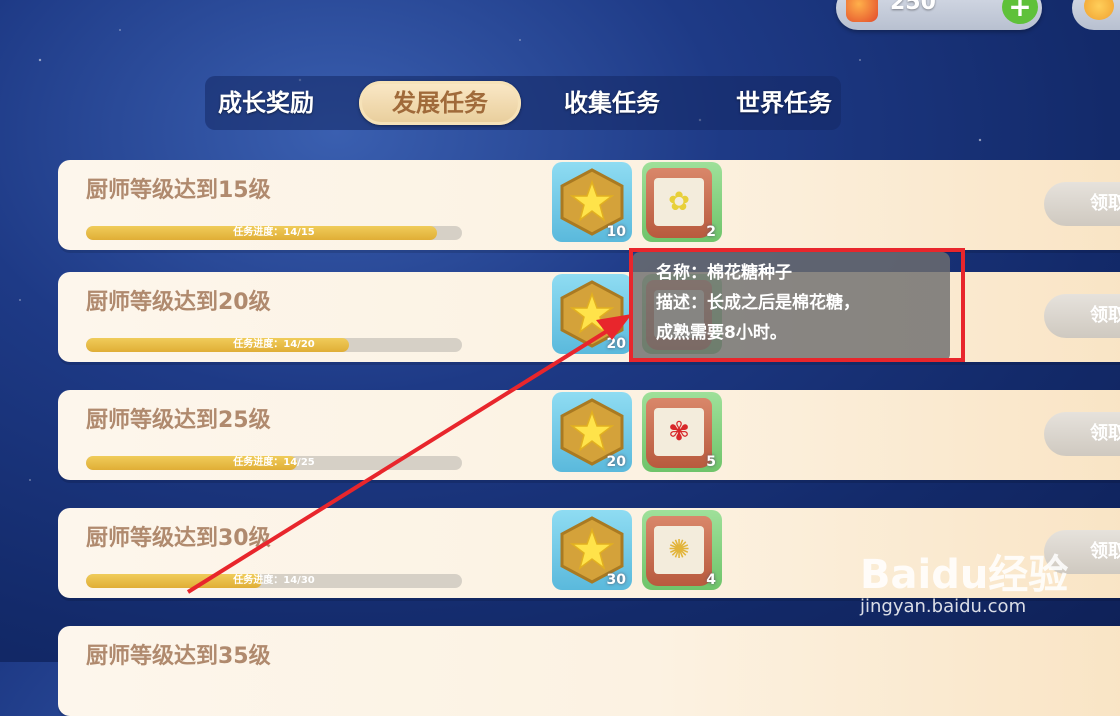  I want to click on watermark: Baidu经验 jingyan.baidu.com, so click(964, 579).